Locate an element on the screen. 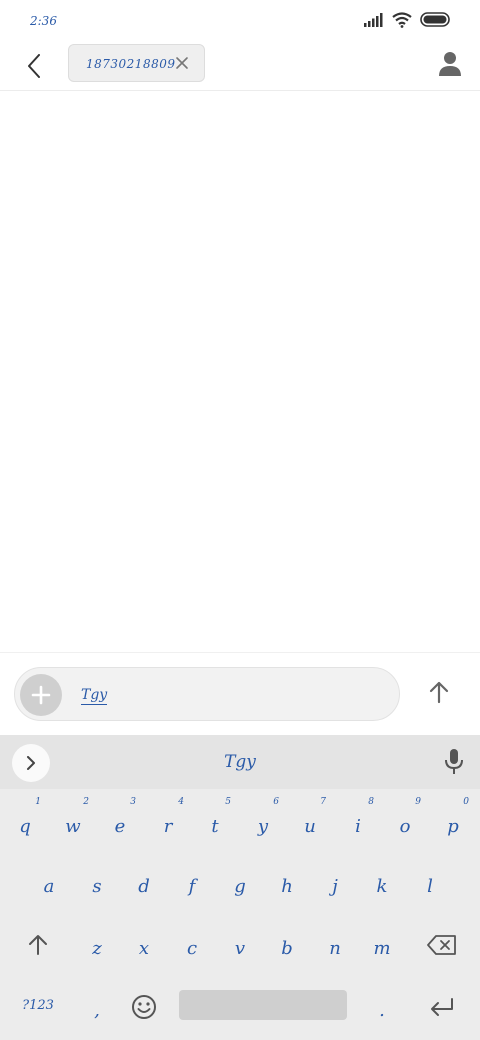 This screenshot has height=1040, width=480. symbols-key: ?123 is located at coordinates (38, 1005).